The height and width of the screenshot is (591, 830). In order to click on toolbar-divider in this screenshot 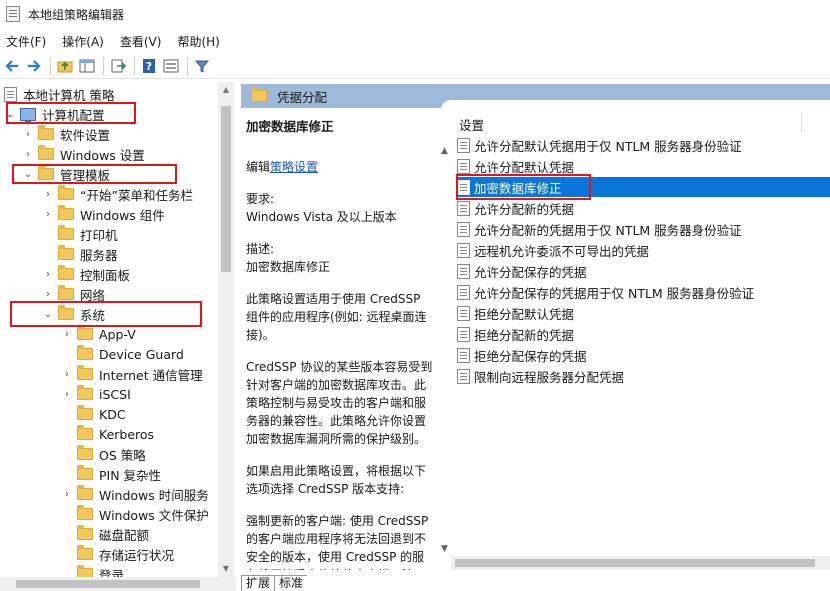, I will do `click(50, 65)`.